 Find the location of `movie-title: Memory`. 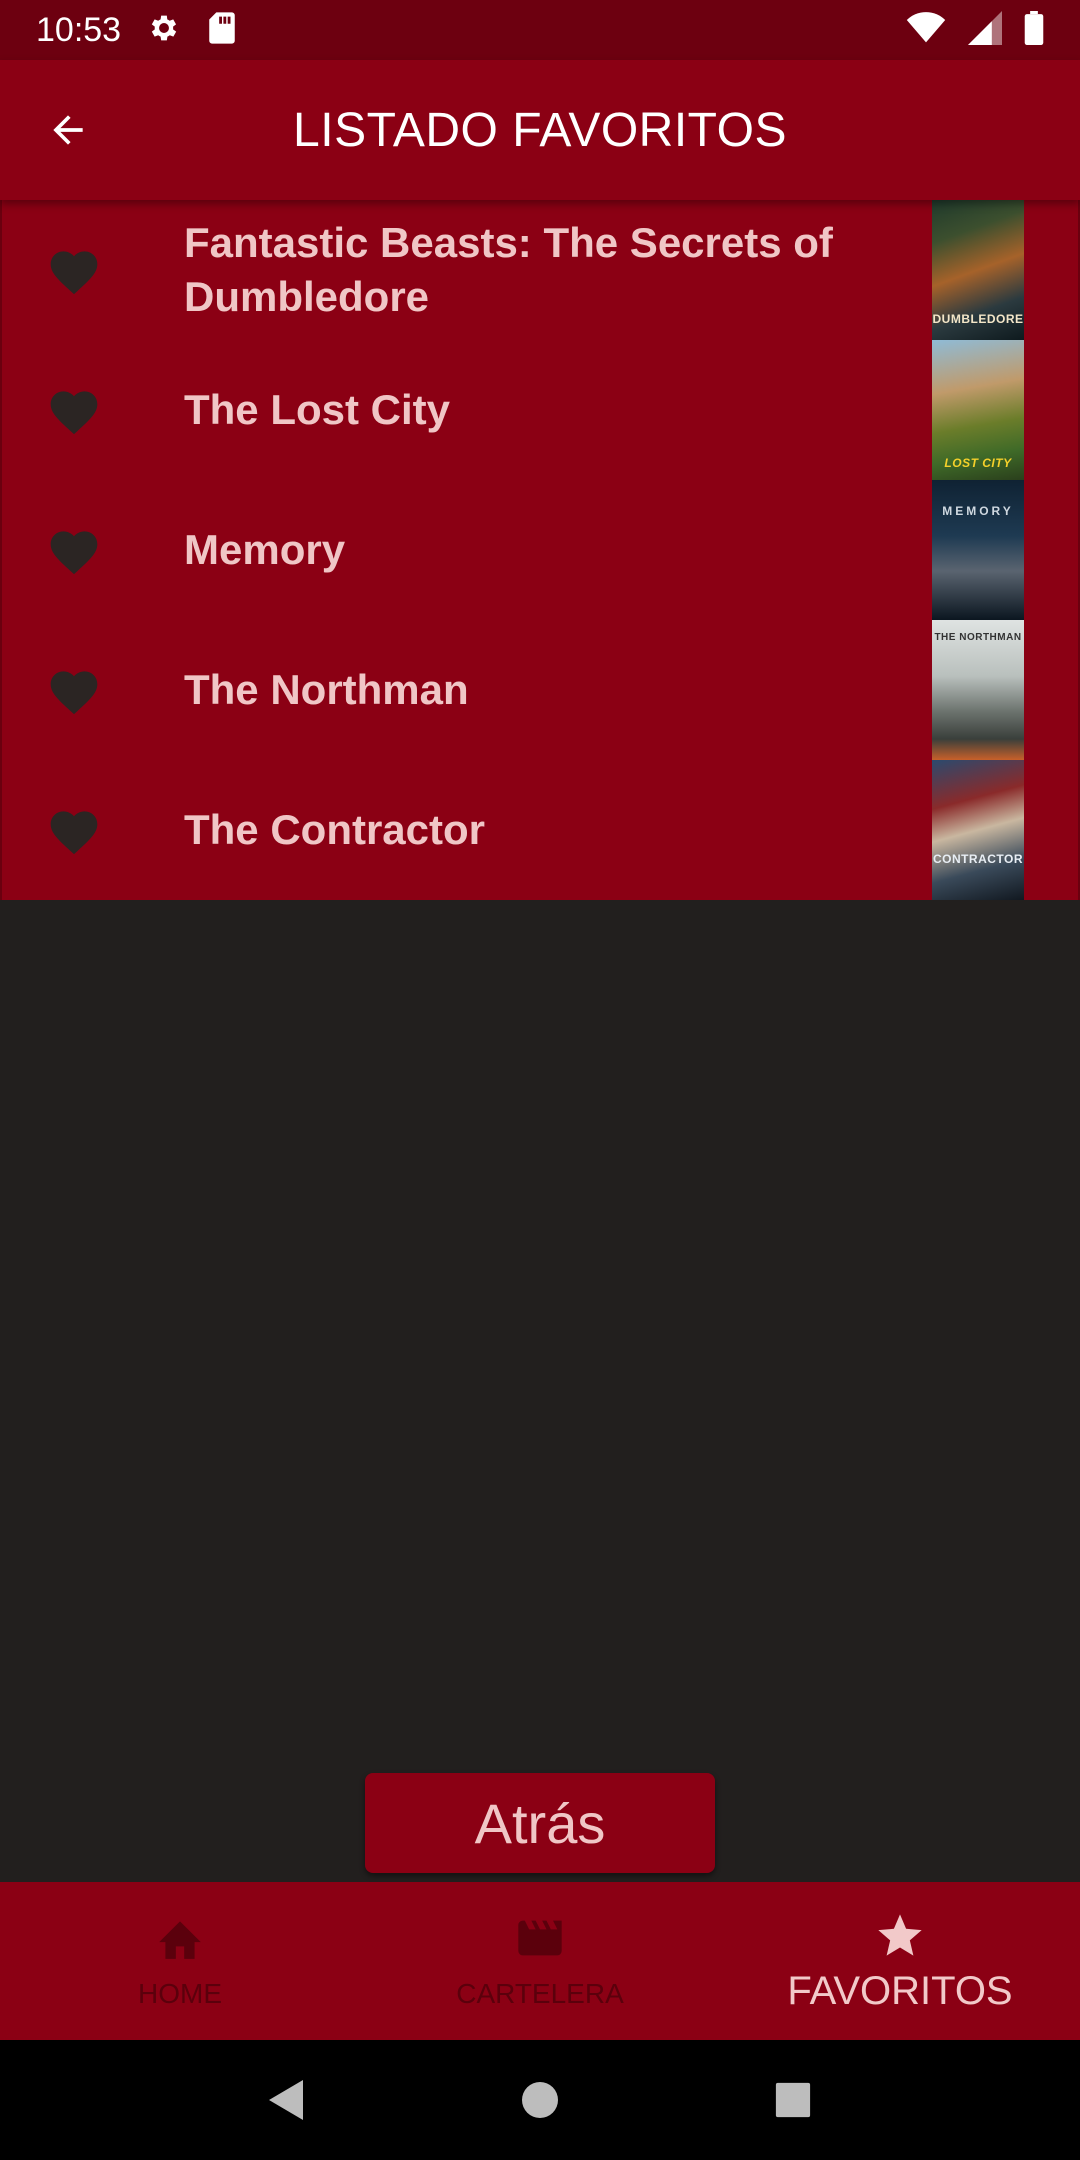

movie-title: Memory is located at coordinates (265, 549).